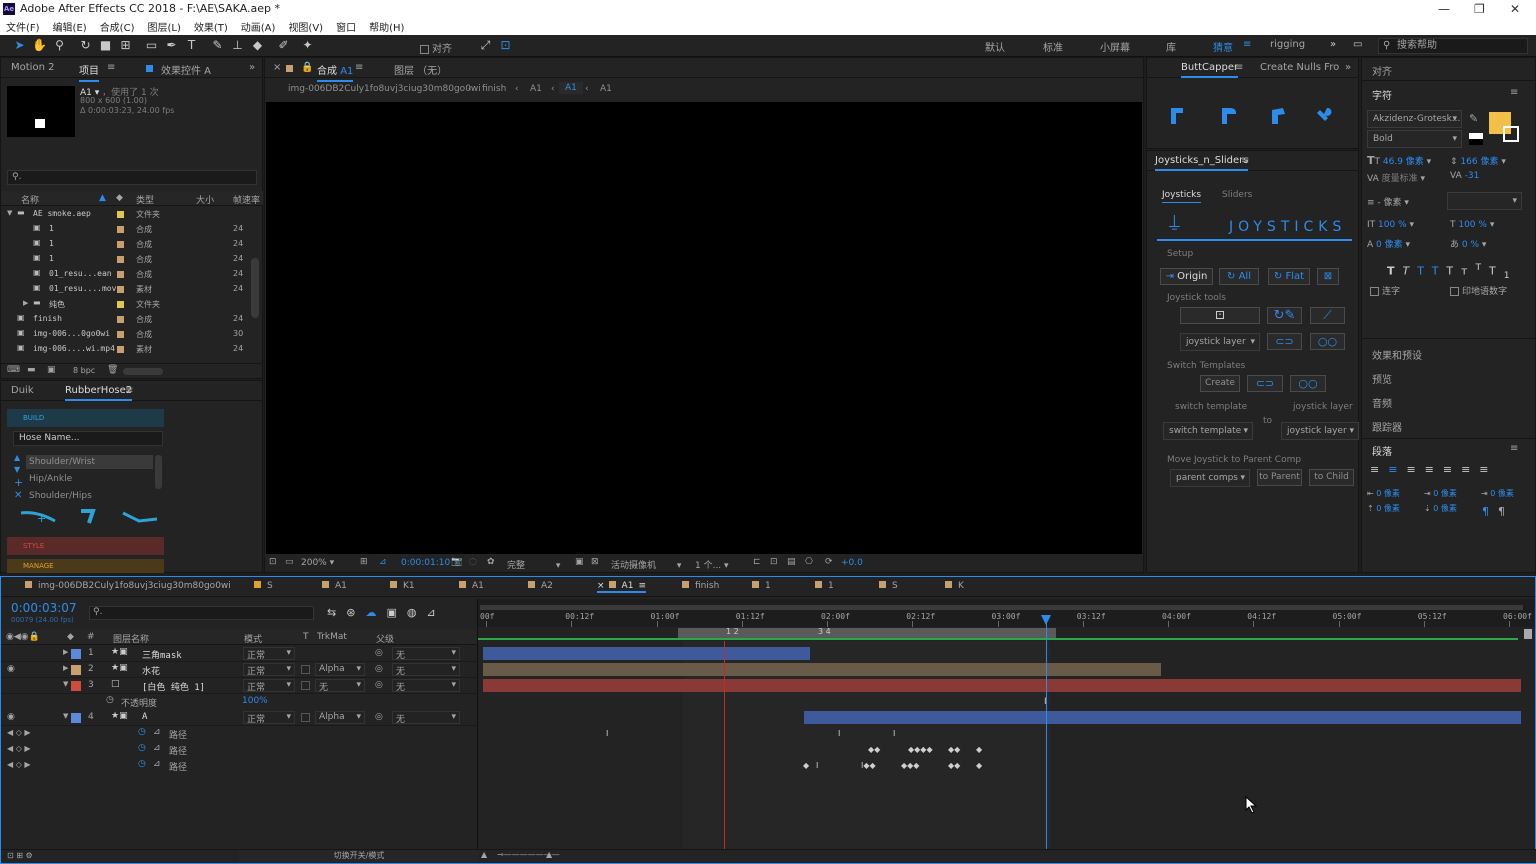 Image resolution: width=1536 pixels, height=864 pixels. I want to click on baseline-shift-field: A 0 像素 ▾, so click(1388, 243).